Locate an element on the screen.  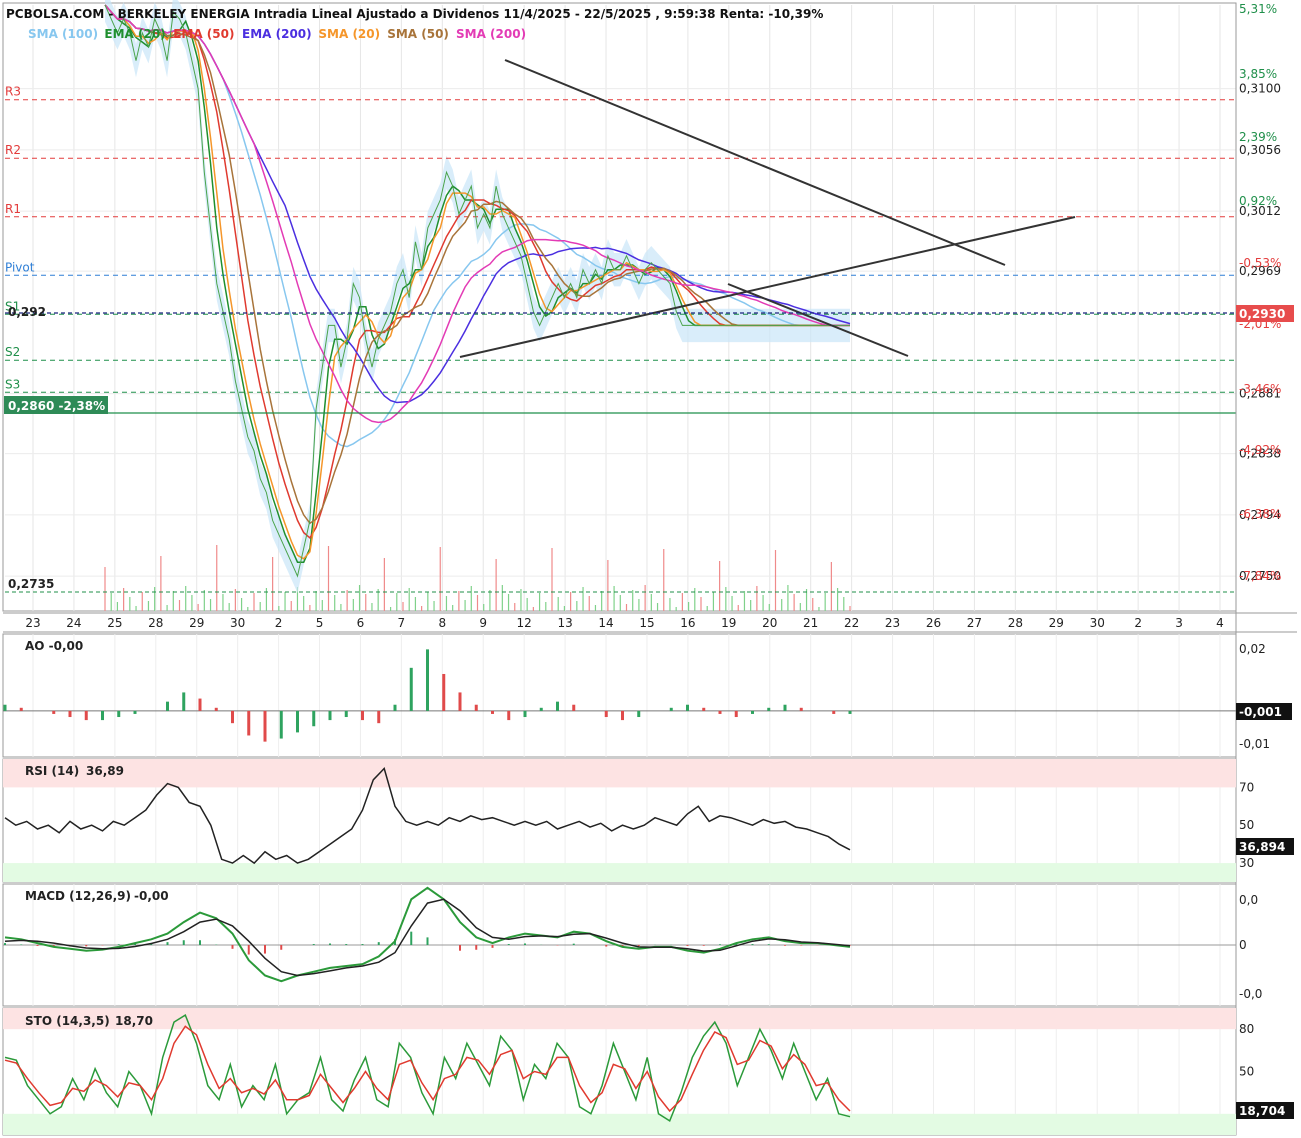
date-tick: 22 is located at coordinates (851, 623).